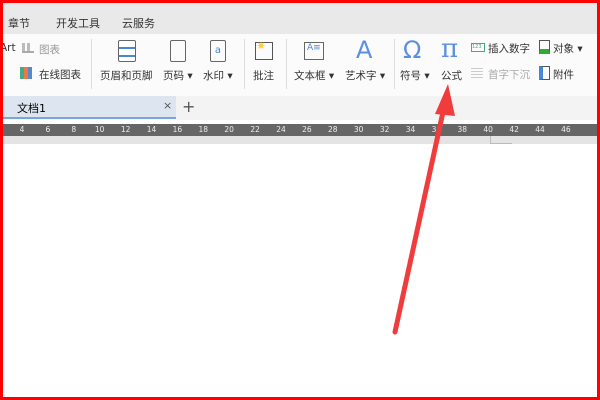 This screenshot has height=400, width=600. Describe the element at coordinates (423, 209) in the screenshot. I see `red-arrow` at that location.